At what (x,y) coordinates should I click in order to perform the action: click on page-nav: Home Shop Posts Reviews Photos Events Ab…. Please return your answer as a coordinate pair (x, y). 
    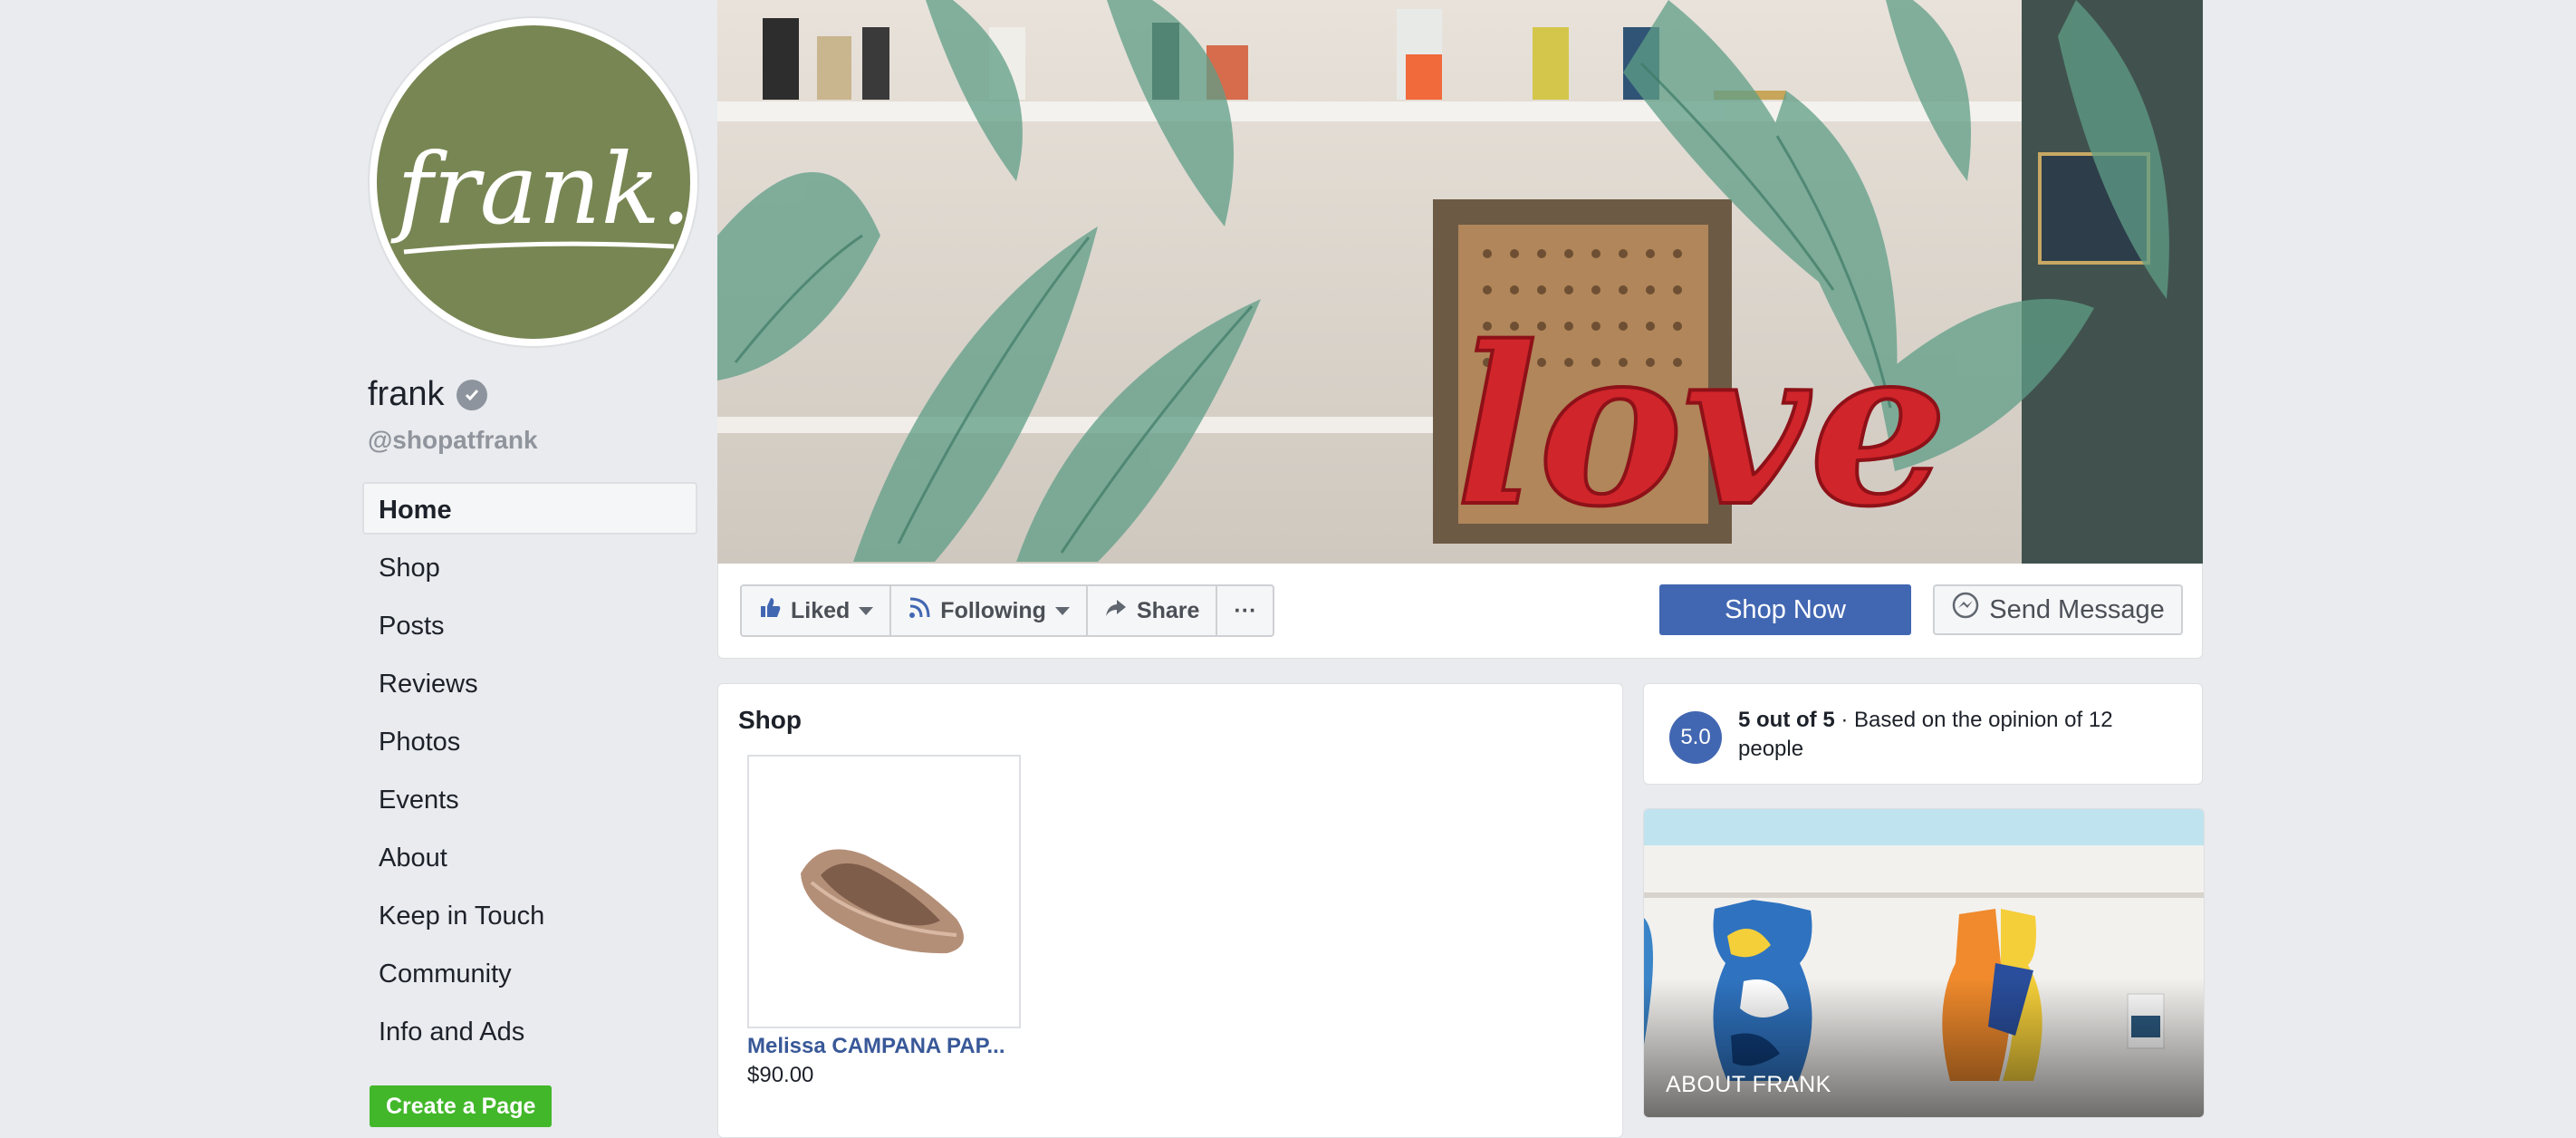
    Looking at the image, I should click on (529, 772).